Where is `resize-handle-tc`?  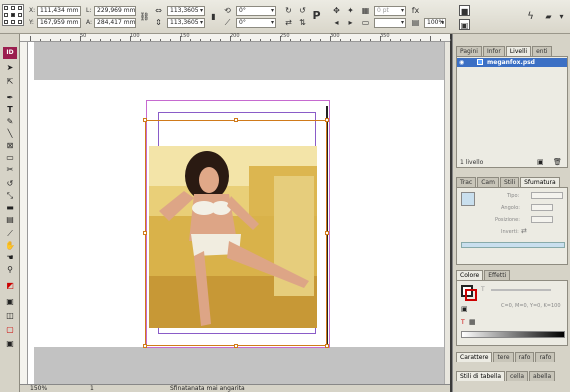 resize-handle-tc is located at coordinates (236, 120).